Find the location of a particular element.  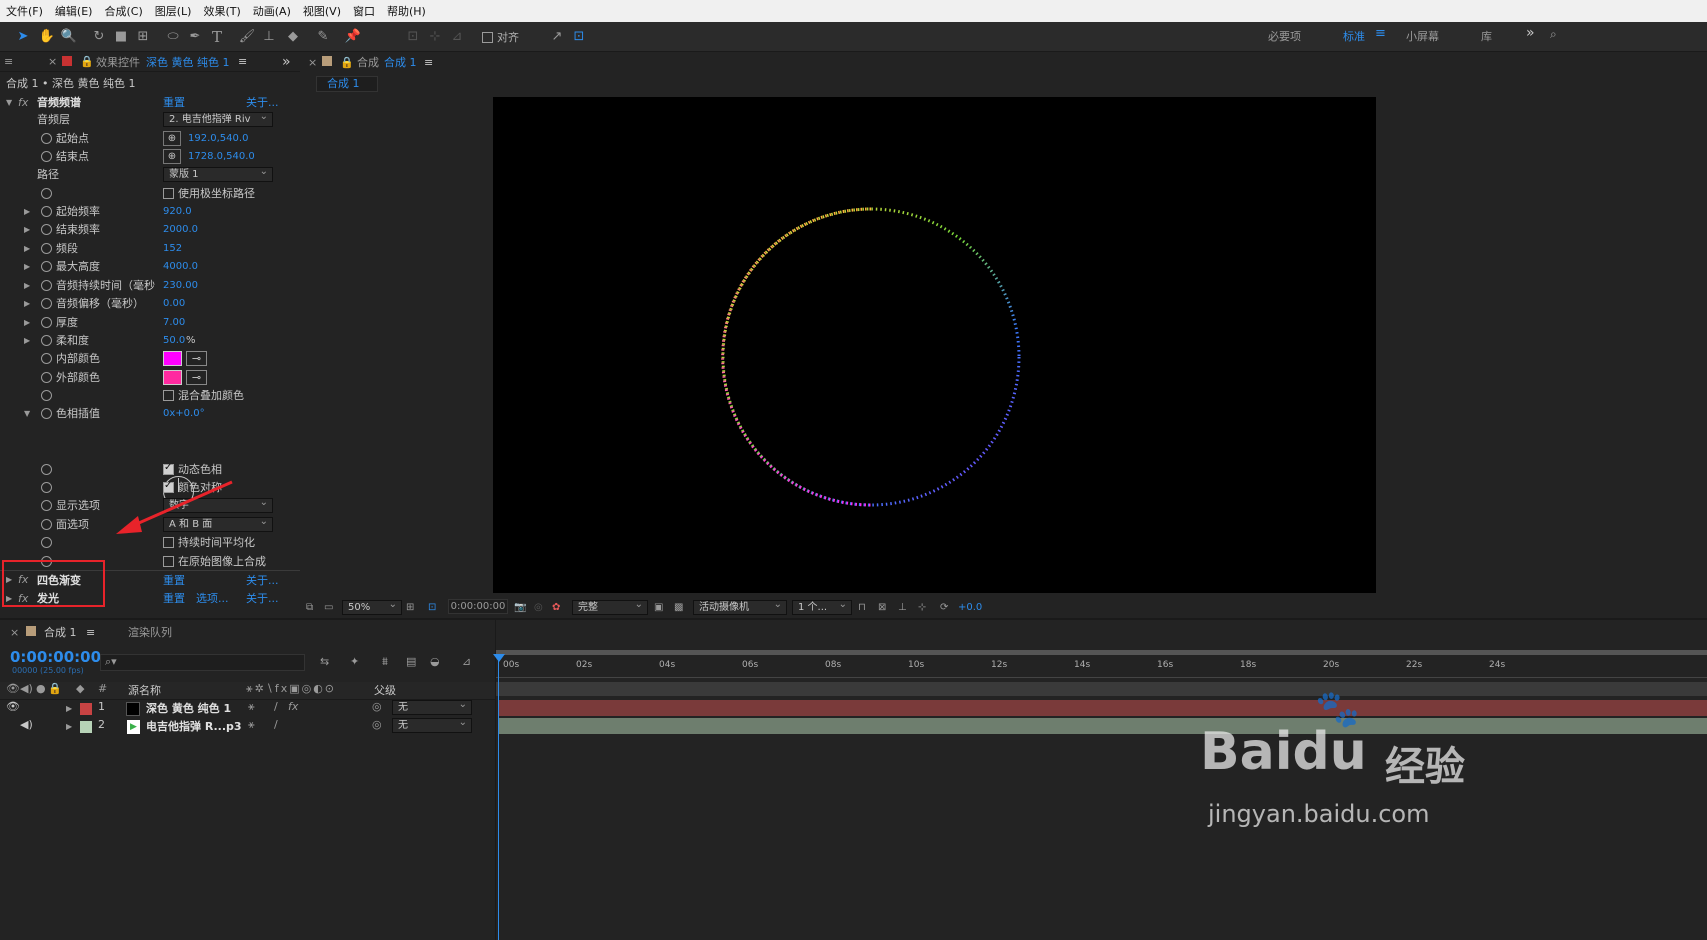

flowchart-icon: ⊹ is located at coordinates (922, 607).